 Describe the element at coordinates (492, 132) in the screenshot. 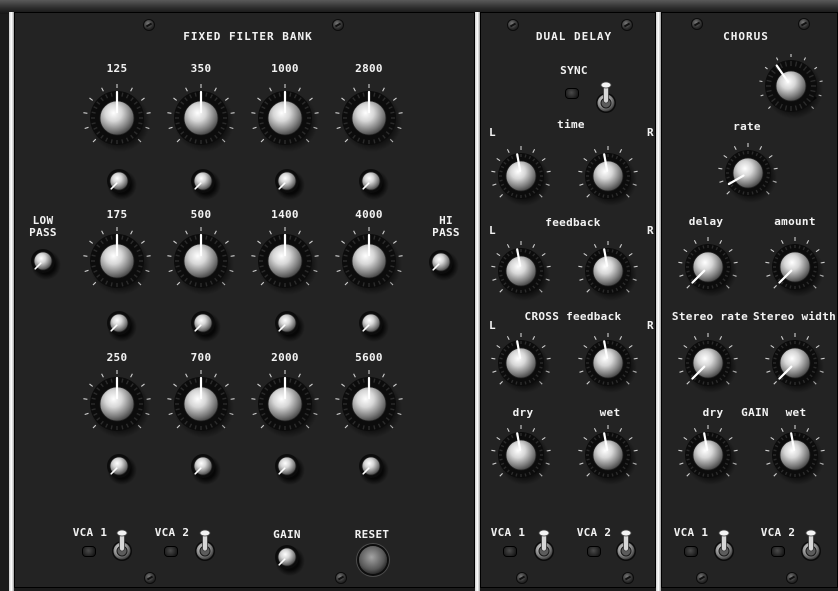

I see `time-left-label: L` at that location.